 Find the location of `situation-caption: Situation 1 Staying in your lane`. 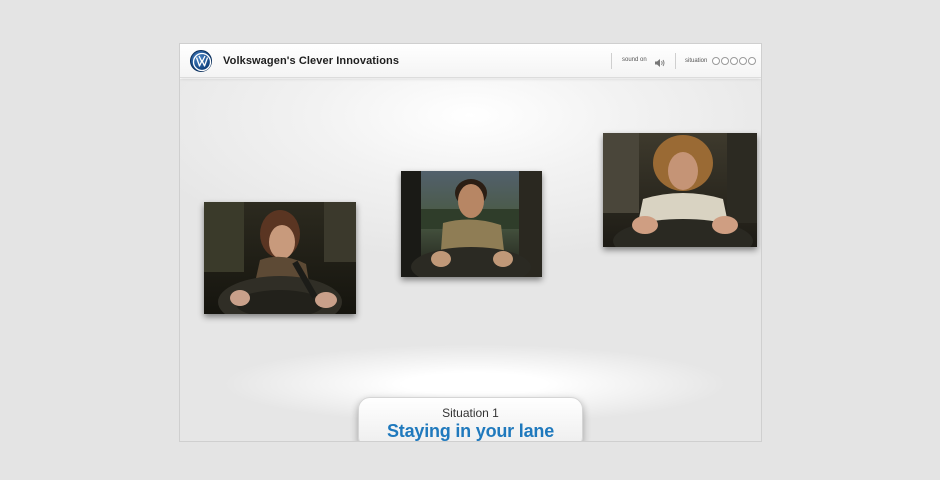

situation-caption: Situation 1 Staying in your lane is located at coordinates (470, 419).